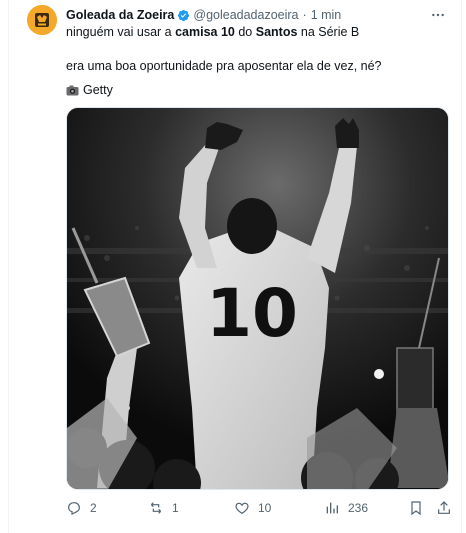 This screenshot has height=533, width=466. Describe the element at coordinates (205, 32) in the screenshot. I see `bold-text: camisa 10` at that location.